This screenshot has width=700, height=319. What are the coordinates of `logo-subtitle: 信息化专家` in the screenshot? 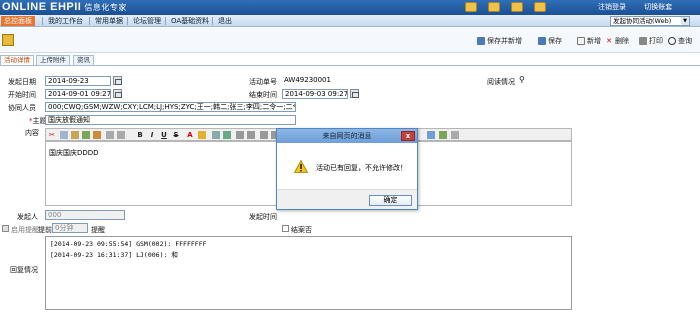 It's located at (105, 7).